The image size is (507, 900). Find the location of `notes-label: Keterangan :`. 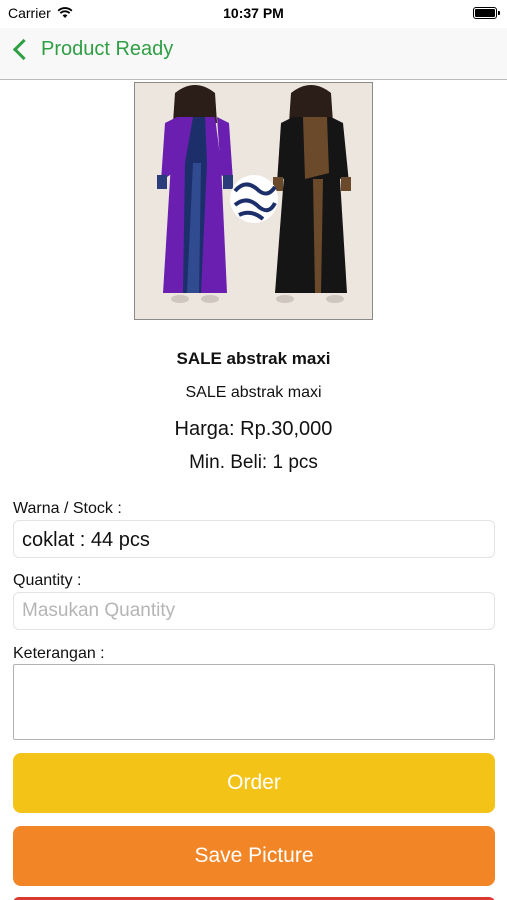

notes-label: Keterangan : is located at coordinates (59, 653).